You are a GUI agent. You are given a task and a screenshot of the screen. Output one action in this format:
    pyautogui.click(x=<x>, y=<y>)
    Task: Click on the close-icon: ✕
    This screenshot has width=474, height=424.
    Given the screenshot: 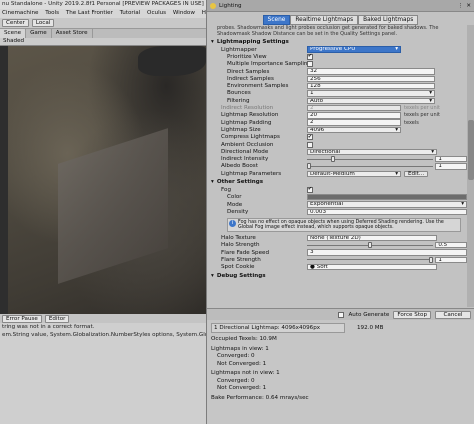 What is the action you would take?
    pyautogui.click(x=468, y=6)
    